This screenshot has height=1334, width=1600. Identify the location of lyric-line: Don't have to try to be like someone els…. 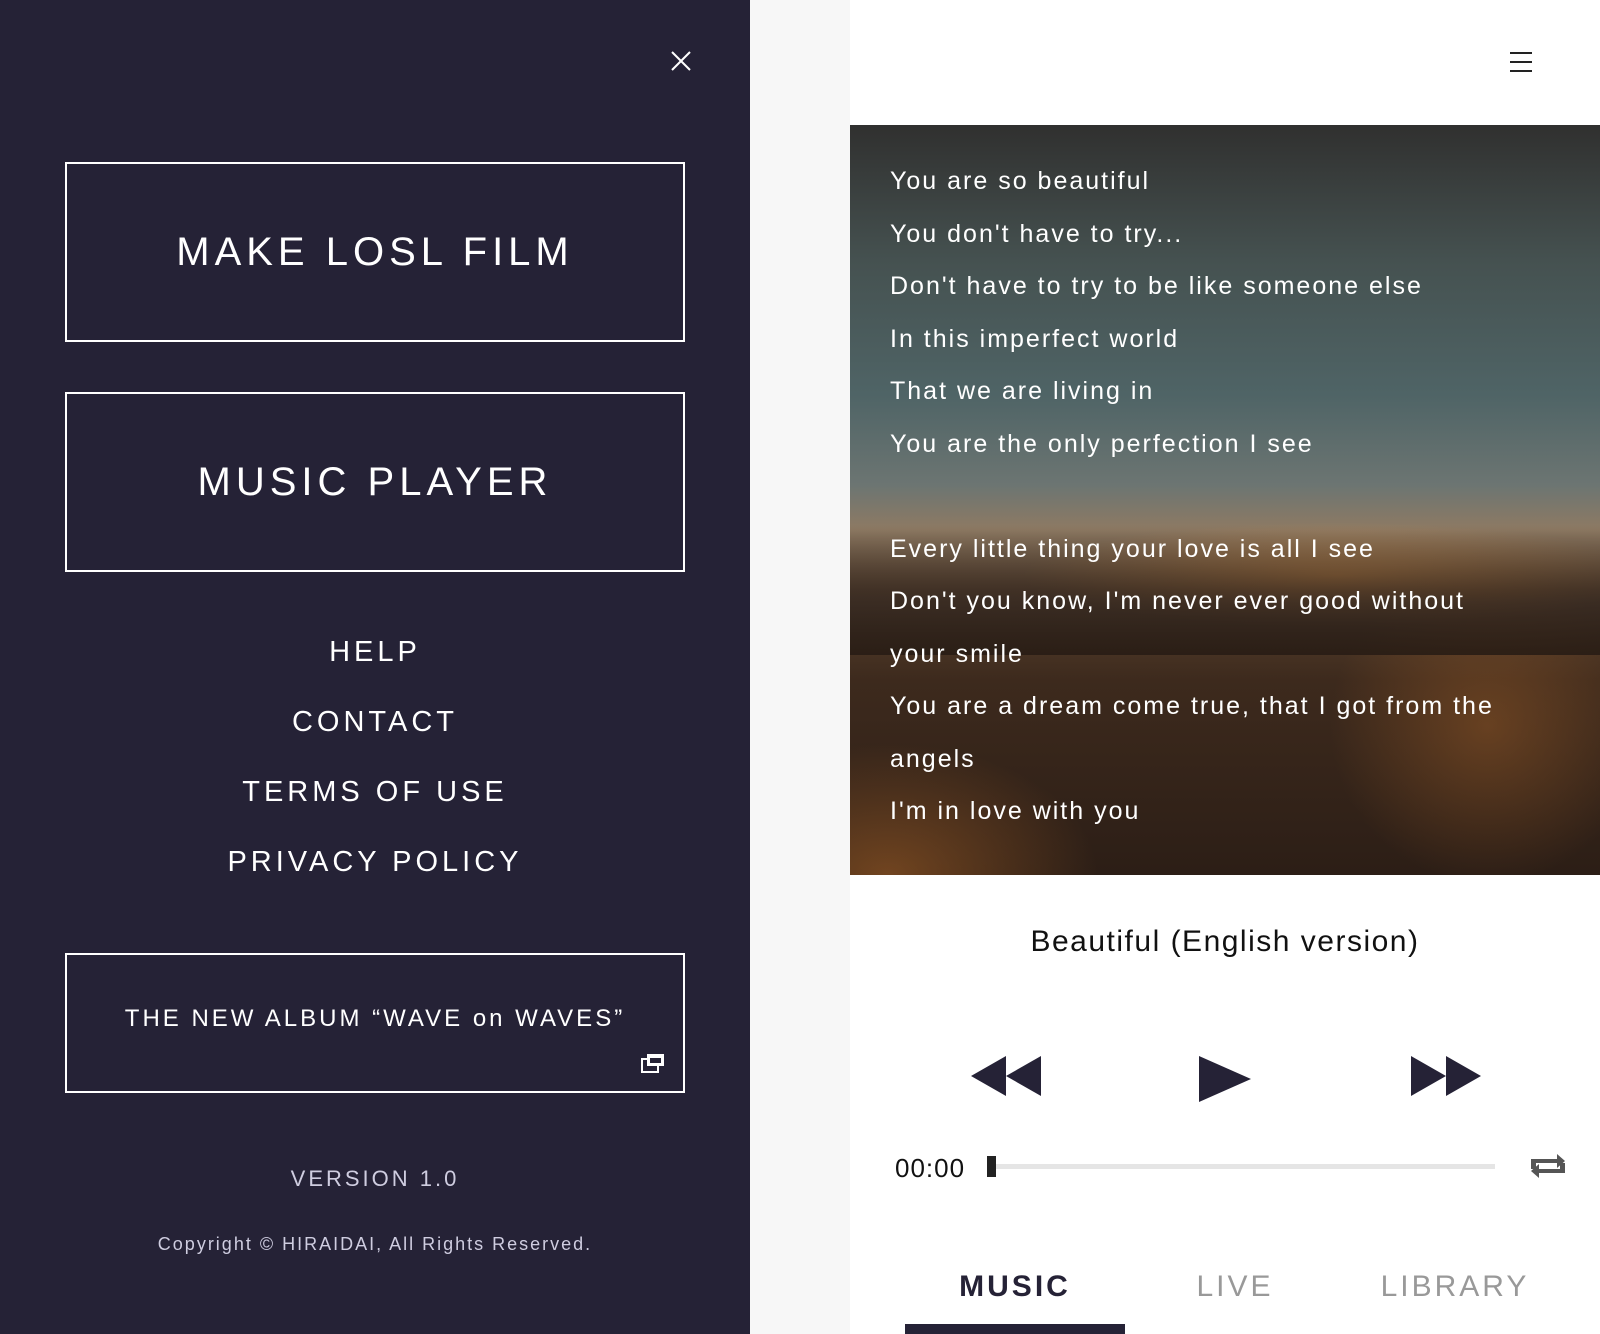
(1156, 286).